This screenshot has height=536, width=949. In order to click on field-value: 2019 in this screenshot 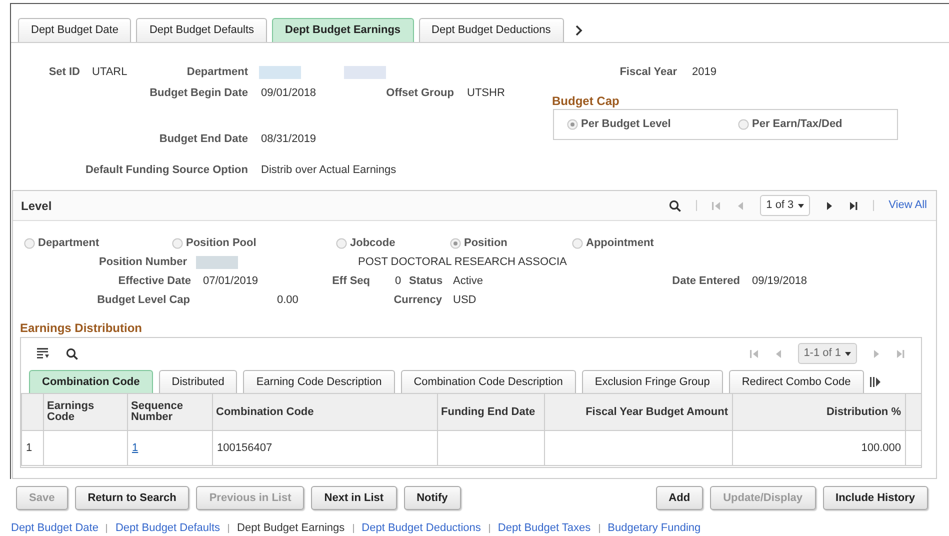, I will do `click(704, 72)`.